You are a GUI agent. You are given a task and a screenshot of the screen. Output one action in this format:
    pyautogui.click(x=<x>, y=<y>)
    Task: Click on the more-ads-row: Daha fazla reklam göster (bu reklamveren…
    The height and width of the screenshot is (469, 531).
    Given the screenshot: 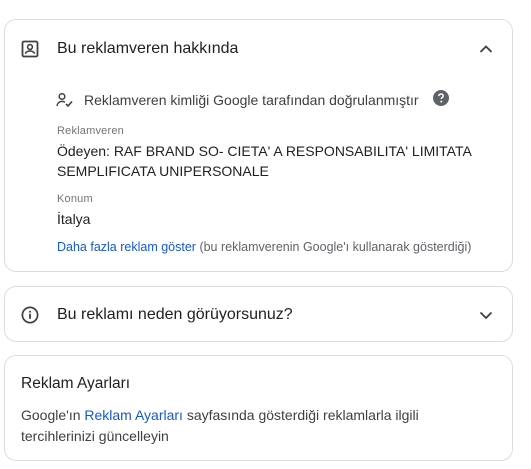 What is the action you would take?
    pyautogui.click(x=264, y=247)
    